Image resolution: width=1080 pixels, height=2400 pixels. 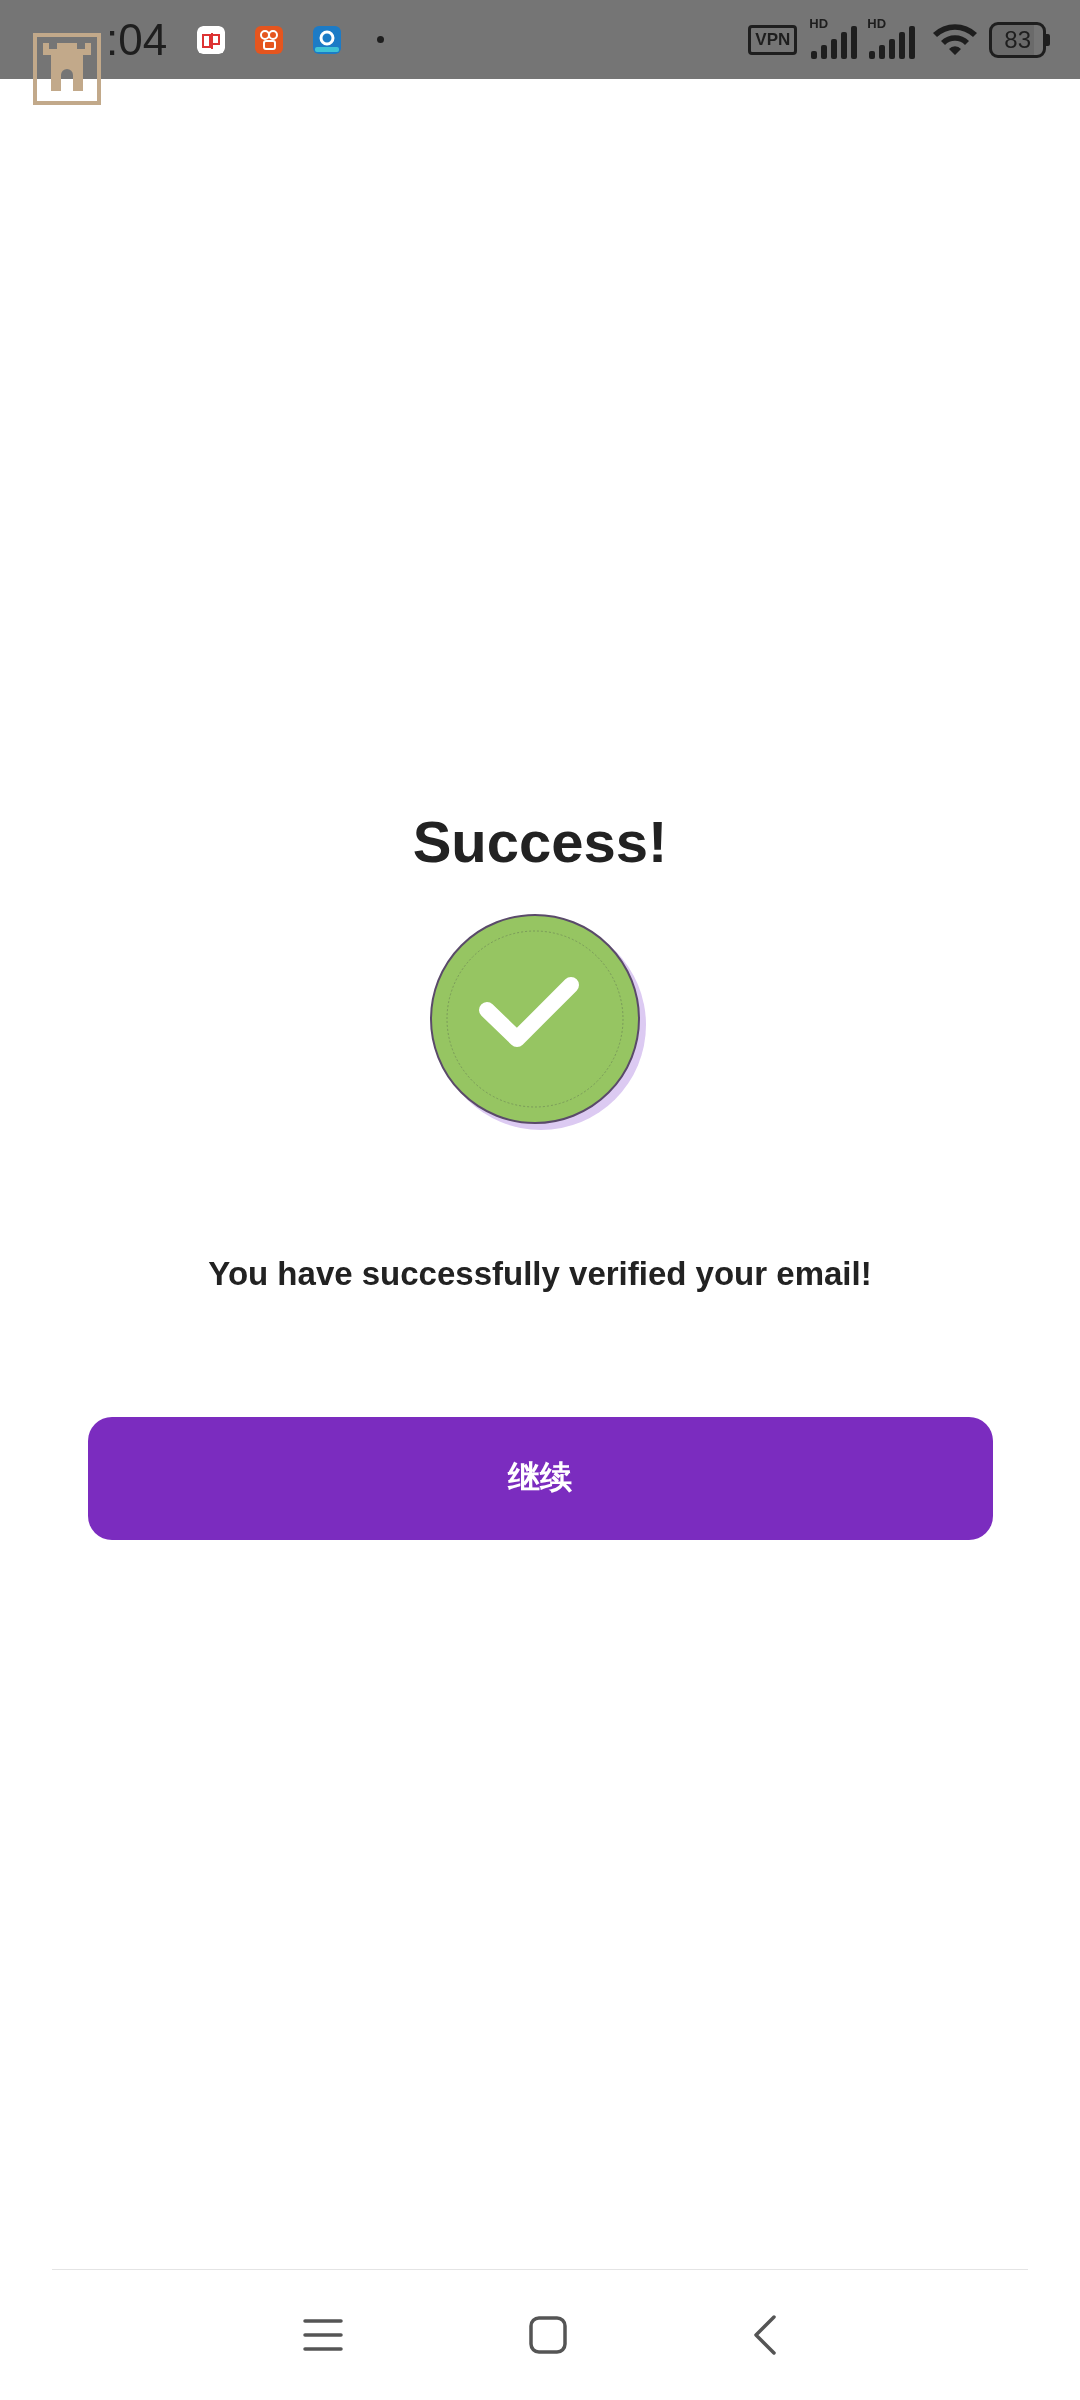 What do you see at coordinates (67, 69) in the screenshot?
I see `floating-gate-icon` at bounding box center [67, 69].